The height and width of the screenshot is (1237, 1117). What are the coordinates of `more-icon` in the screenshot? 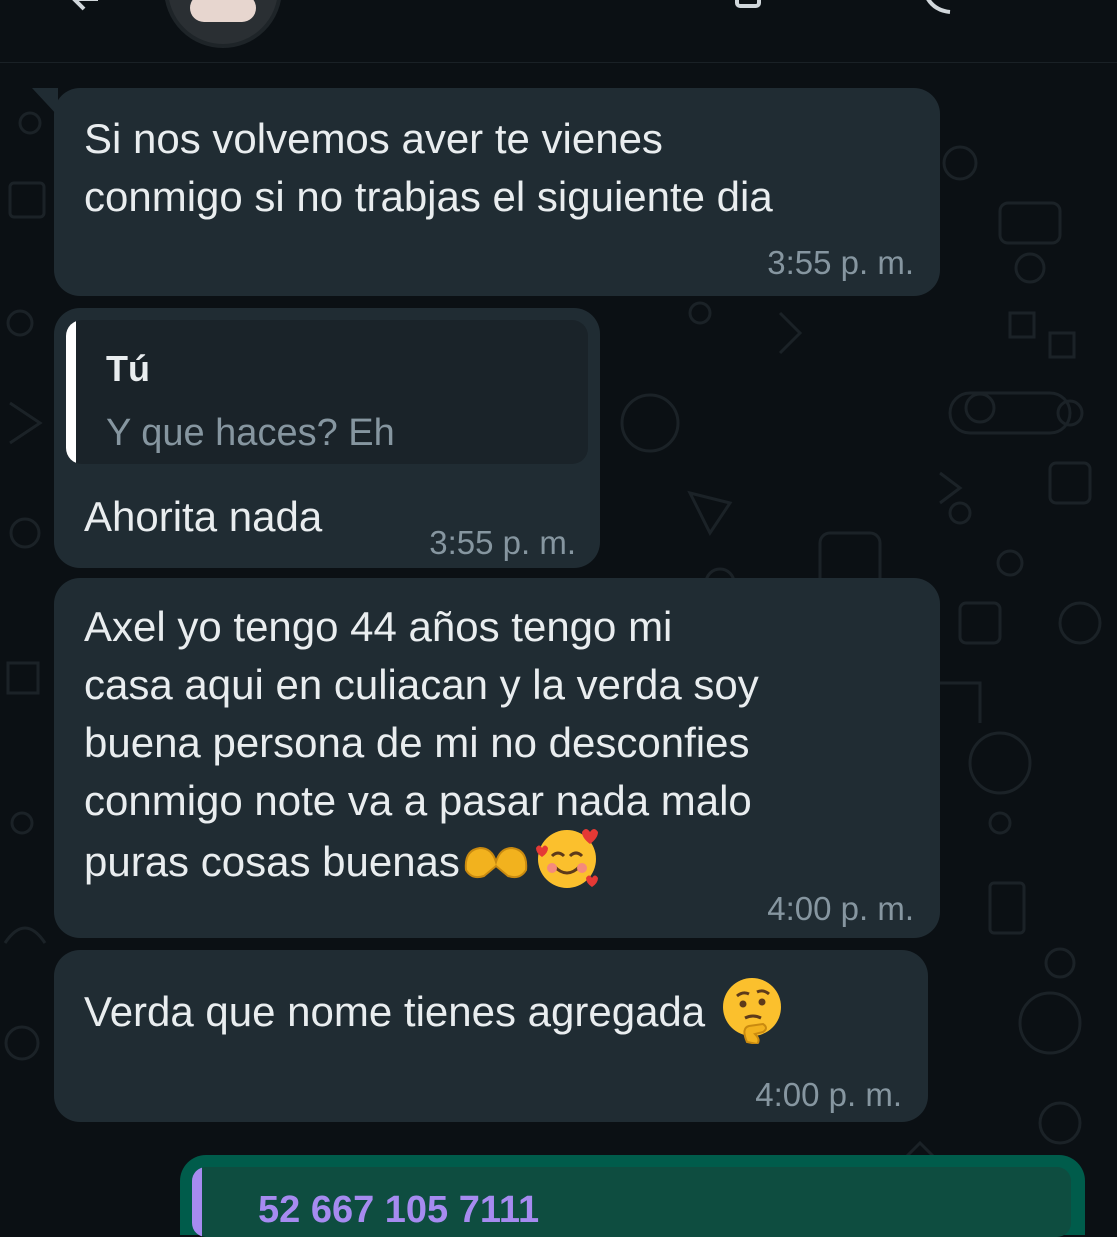 It's located at (1057, 8).